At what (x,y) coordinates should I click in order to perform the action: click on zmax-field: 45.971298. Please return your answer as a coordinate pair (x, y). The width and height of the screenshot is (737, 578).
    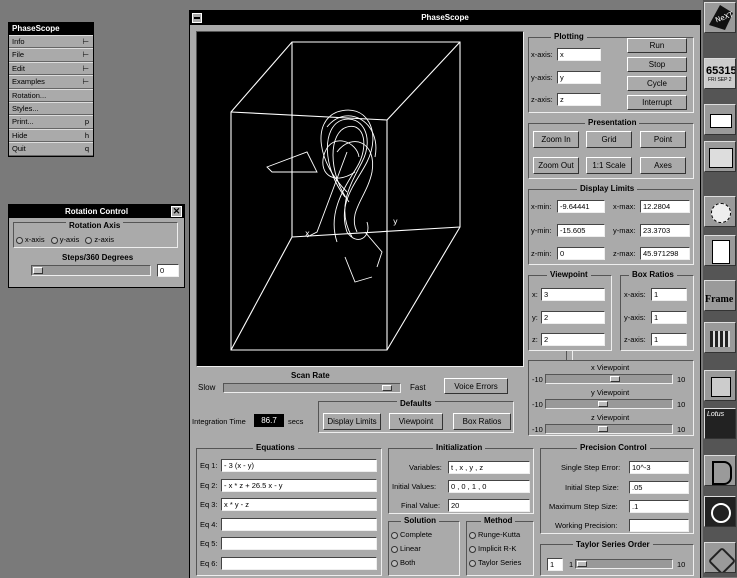
    Looking at the image, I should click on (665, 253).